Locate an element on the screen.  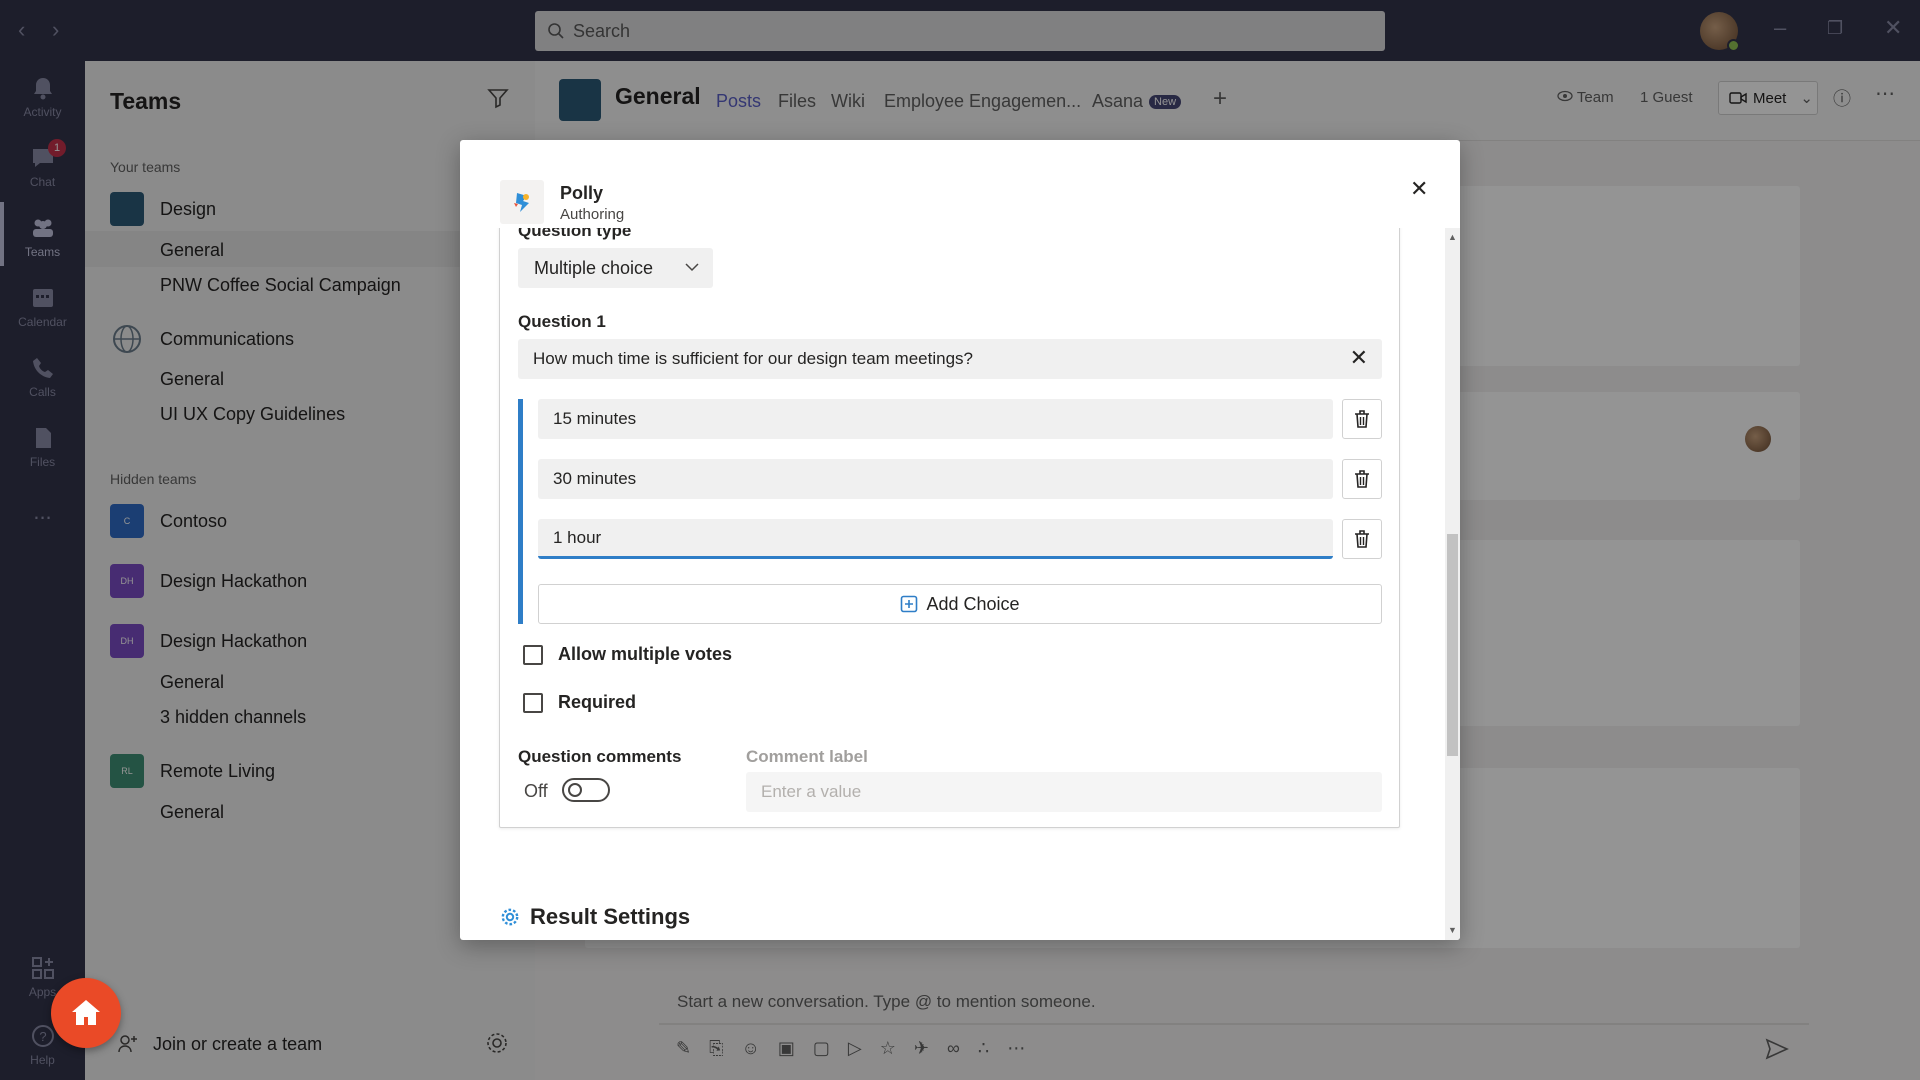
allow-multiple-votes-label: Allow multiple votes is located at coordinates (645, 654).